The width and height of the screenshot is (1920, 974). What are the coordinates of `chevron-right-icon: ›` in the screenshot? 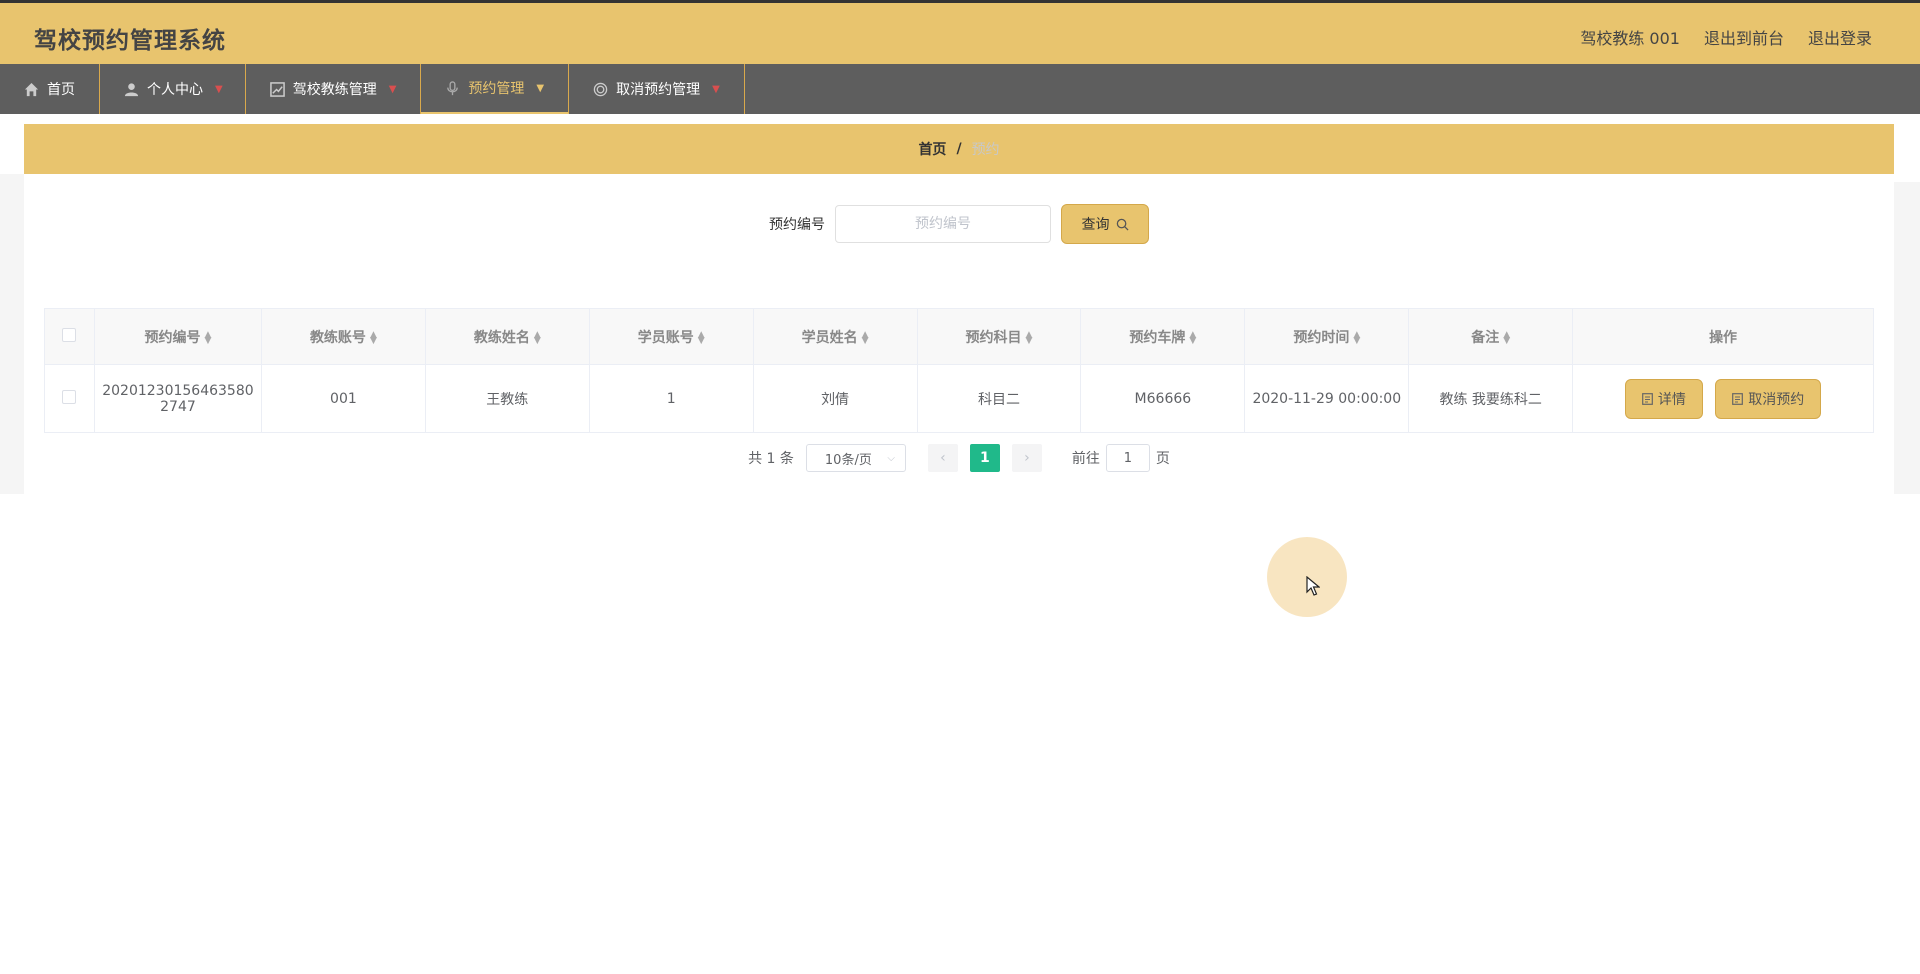 It's located at (1027, 458).